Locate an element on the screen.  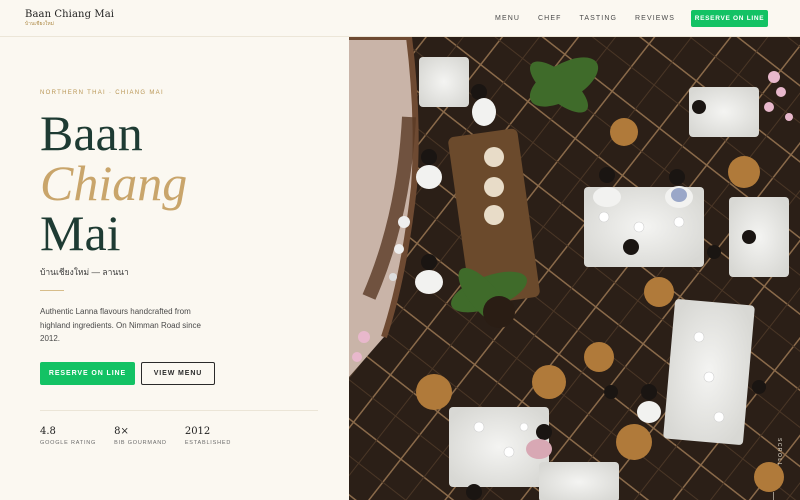
nav-link-chef: CHEF is located at coordinates (549, 18).